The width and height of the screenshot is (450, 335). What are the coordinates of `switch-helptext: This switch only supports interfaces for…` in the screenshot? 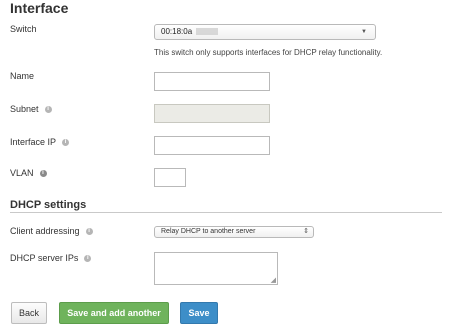 It's located at (268, 52).